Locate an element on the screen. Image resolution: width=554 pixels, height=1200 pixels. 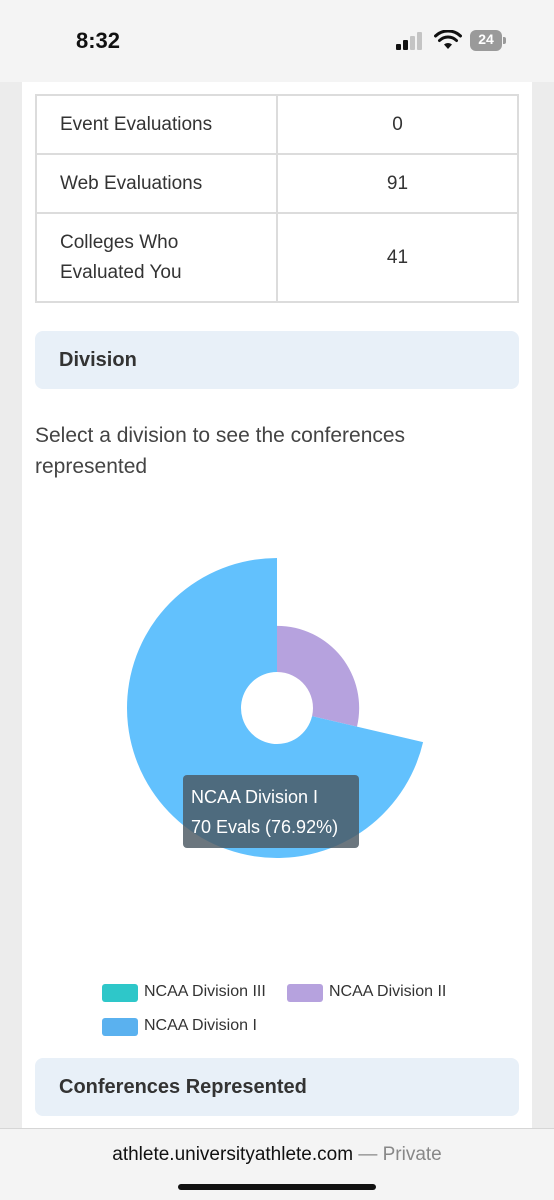
row-label: Event Evaluations is located at coordinates (156, 124).